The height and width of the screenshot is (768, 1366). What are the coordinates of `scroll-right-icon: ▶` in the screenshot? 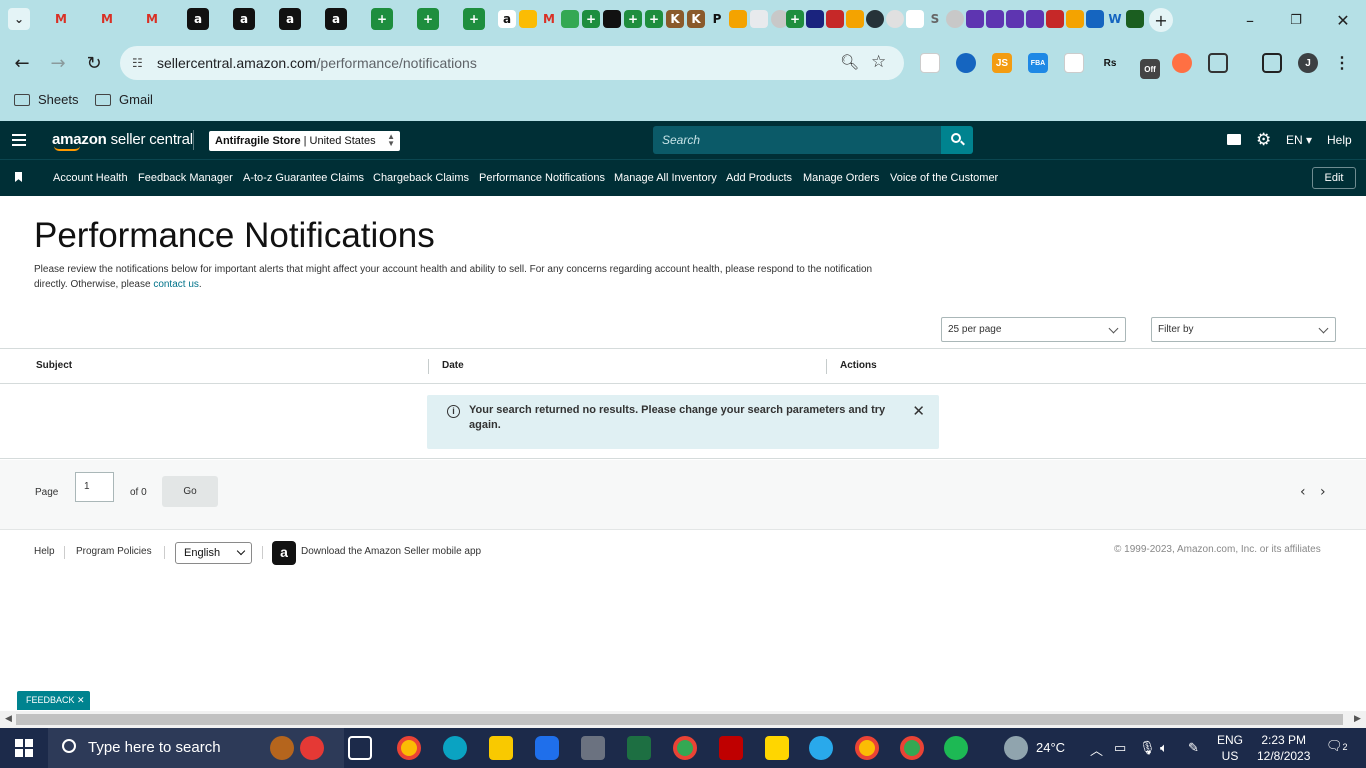 It's located at (1357, 718).